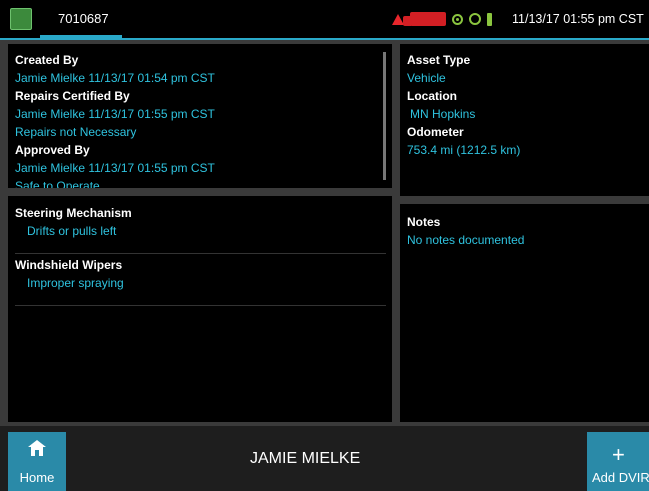 The image size is (649, 491). What do you see at coordinates (115, 114) in the screenshot?
I see `repairs-certified-value: Jamie Mielke 11/13/17 01:55 pm CST` at bounding box center [115, 114].